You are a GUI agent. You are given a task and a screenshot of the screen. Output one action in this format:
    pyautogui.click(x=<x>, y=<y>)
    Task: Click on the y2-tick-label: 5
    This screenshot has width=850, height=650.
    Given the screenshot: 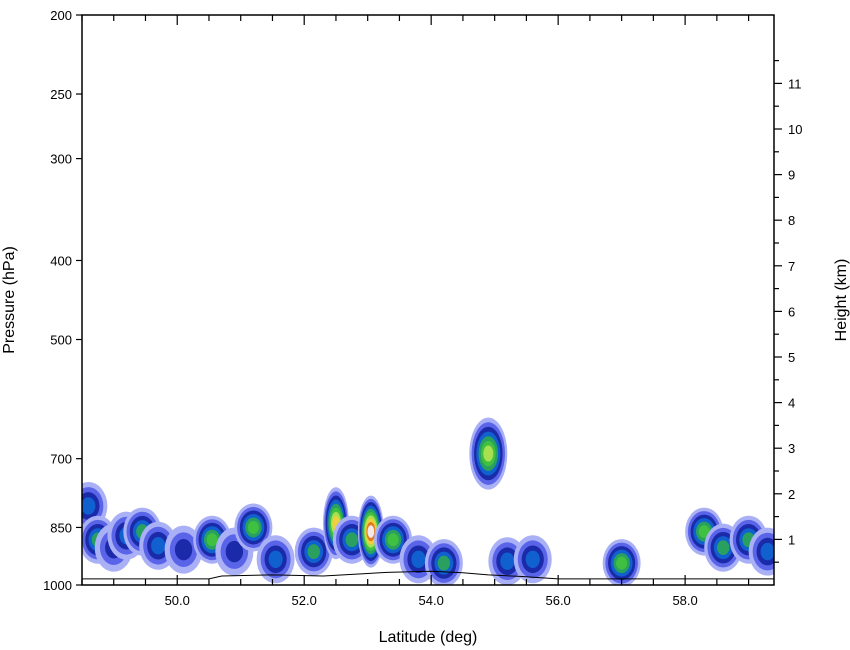 What is the action you would take?
    pyautogui.click(x=791, y=357)
    